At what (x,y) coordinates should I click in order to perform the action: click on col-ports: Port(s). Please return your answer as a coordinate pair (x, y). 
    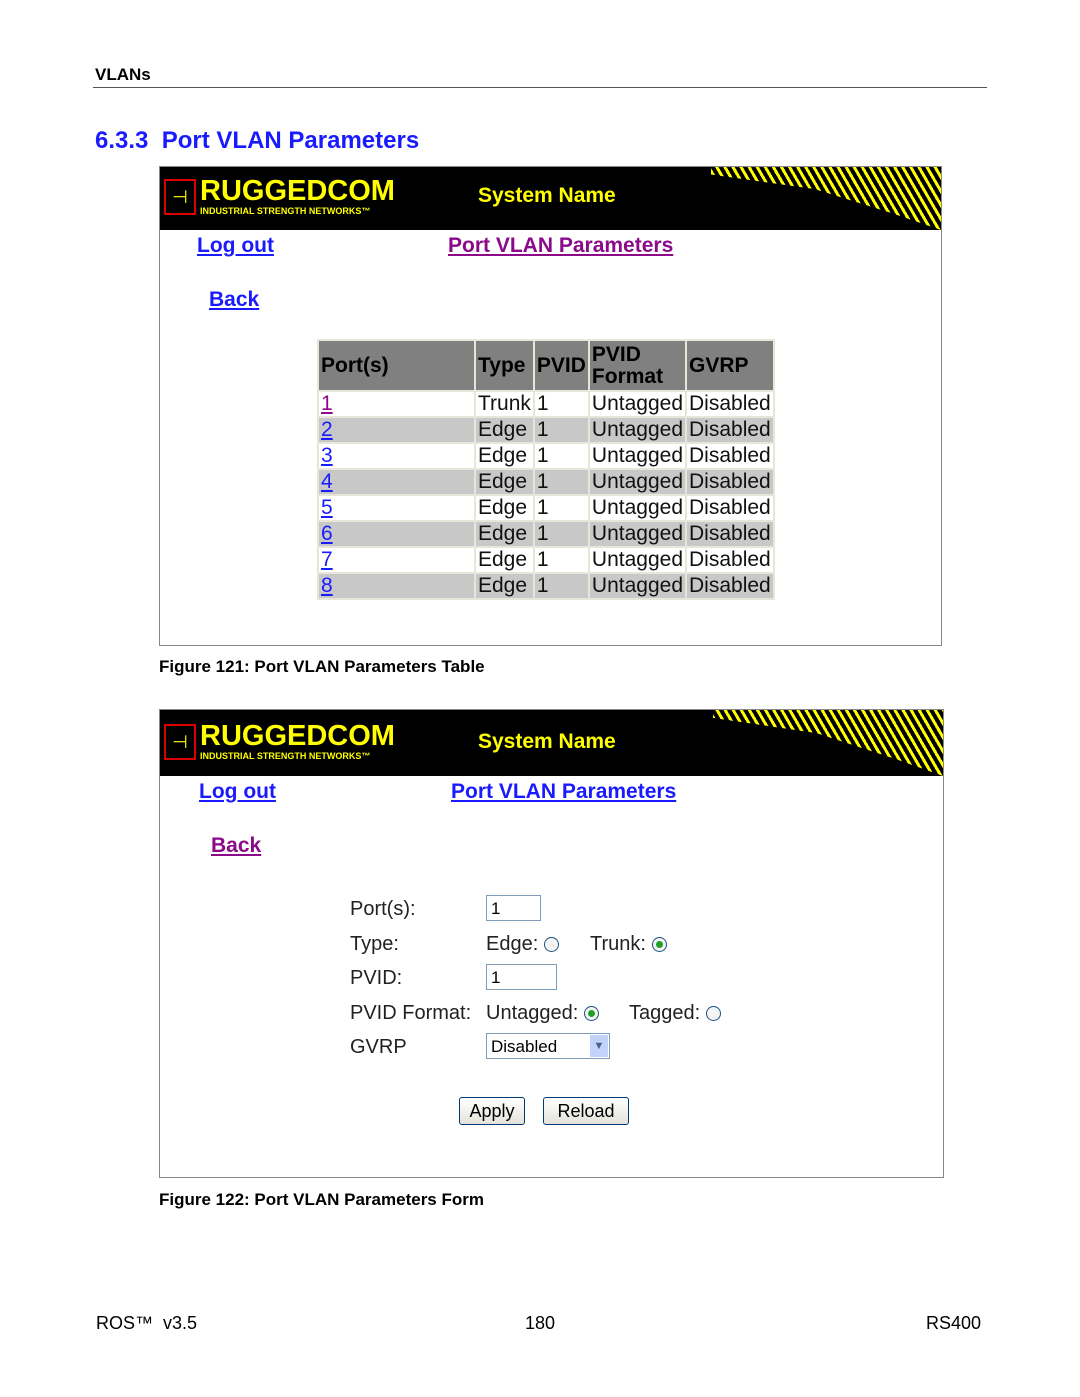
    Looking at the image, I should click on (396, 365).